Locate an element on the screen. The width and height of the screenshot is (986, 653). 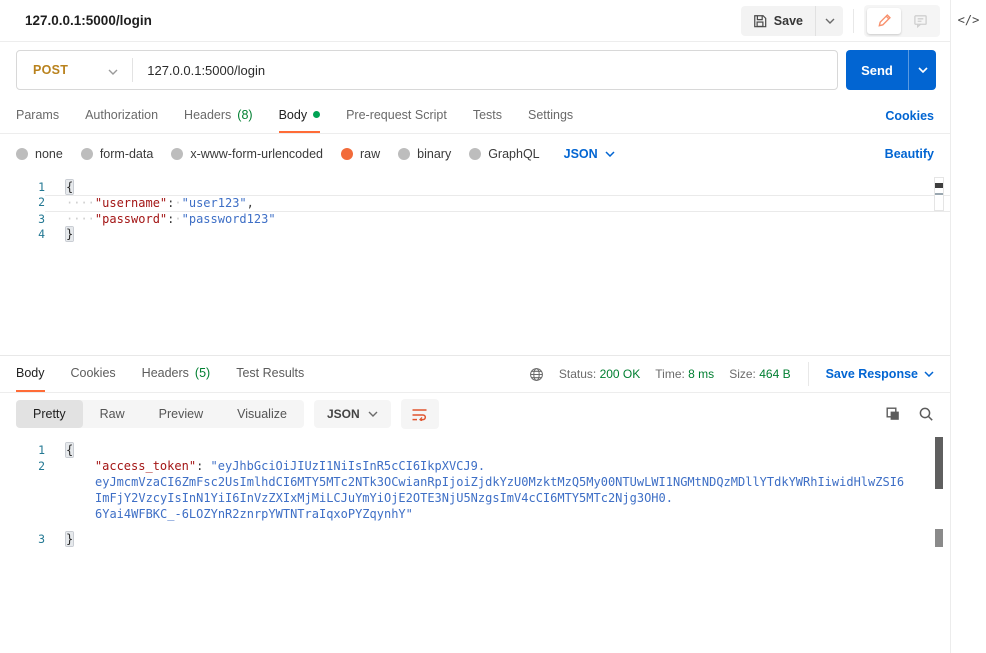
code-line: 3 } is located at coordinates (56, 539).